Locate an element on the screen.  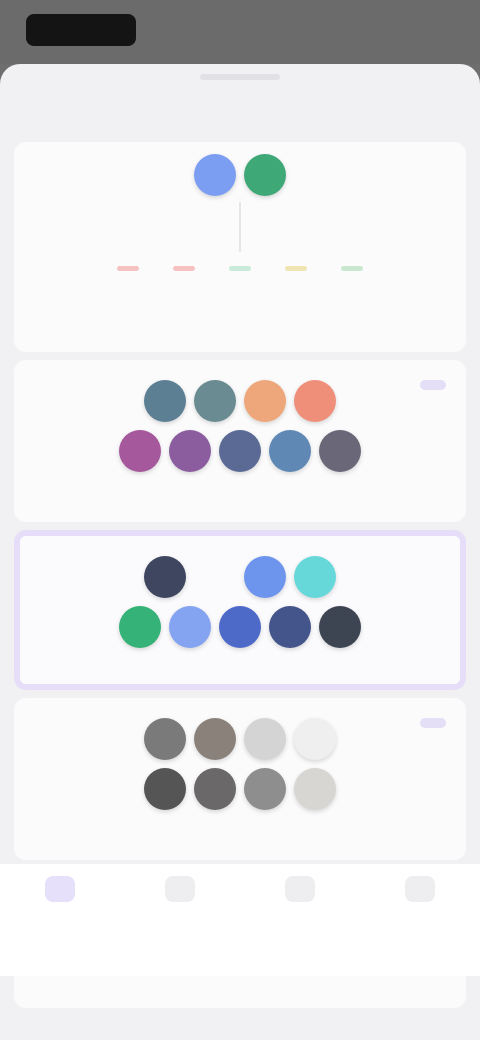
hero-dot-row is located at coordinates (240, 268).